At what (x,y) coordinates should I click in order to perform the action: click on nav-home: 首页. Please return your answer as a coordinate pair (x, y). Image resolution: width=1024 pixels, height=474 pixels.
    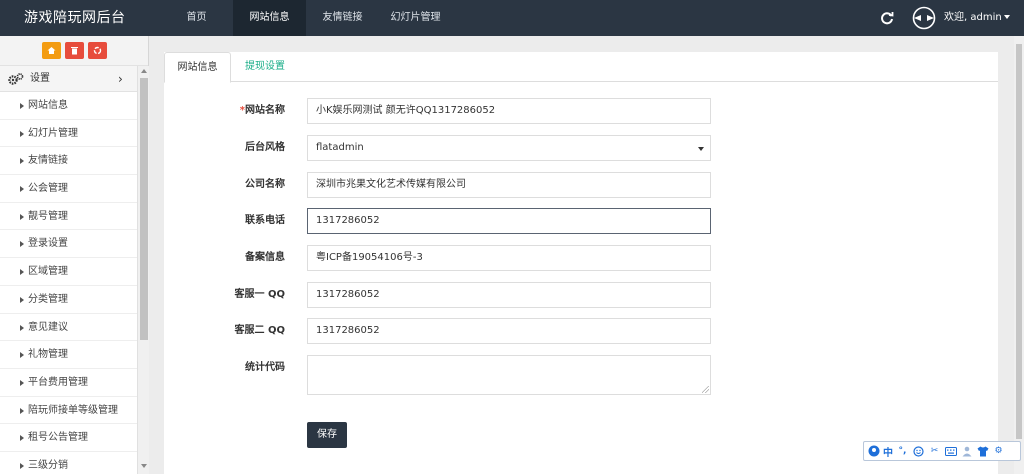
    Looking at the image, I should click on (196, 18).